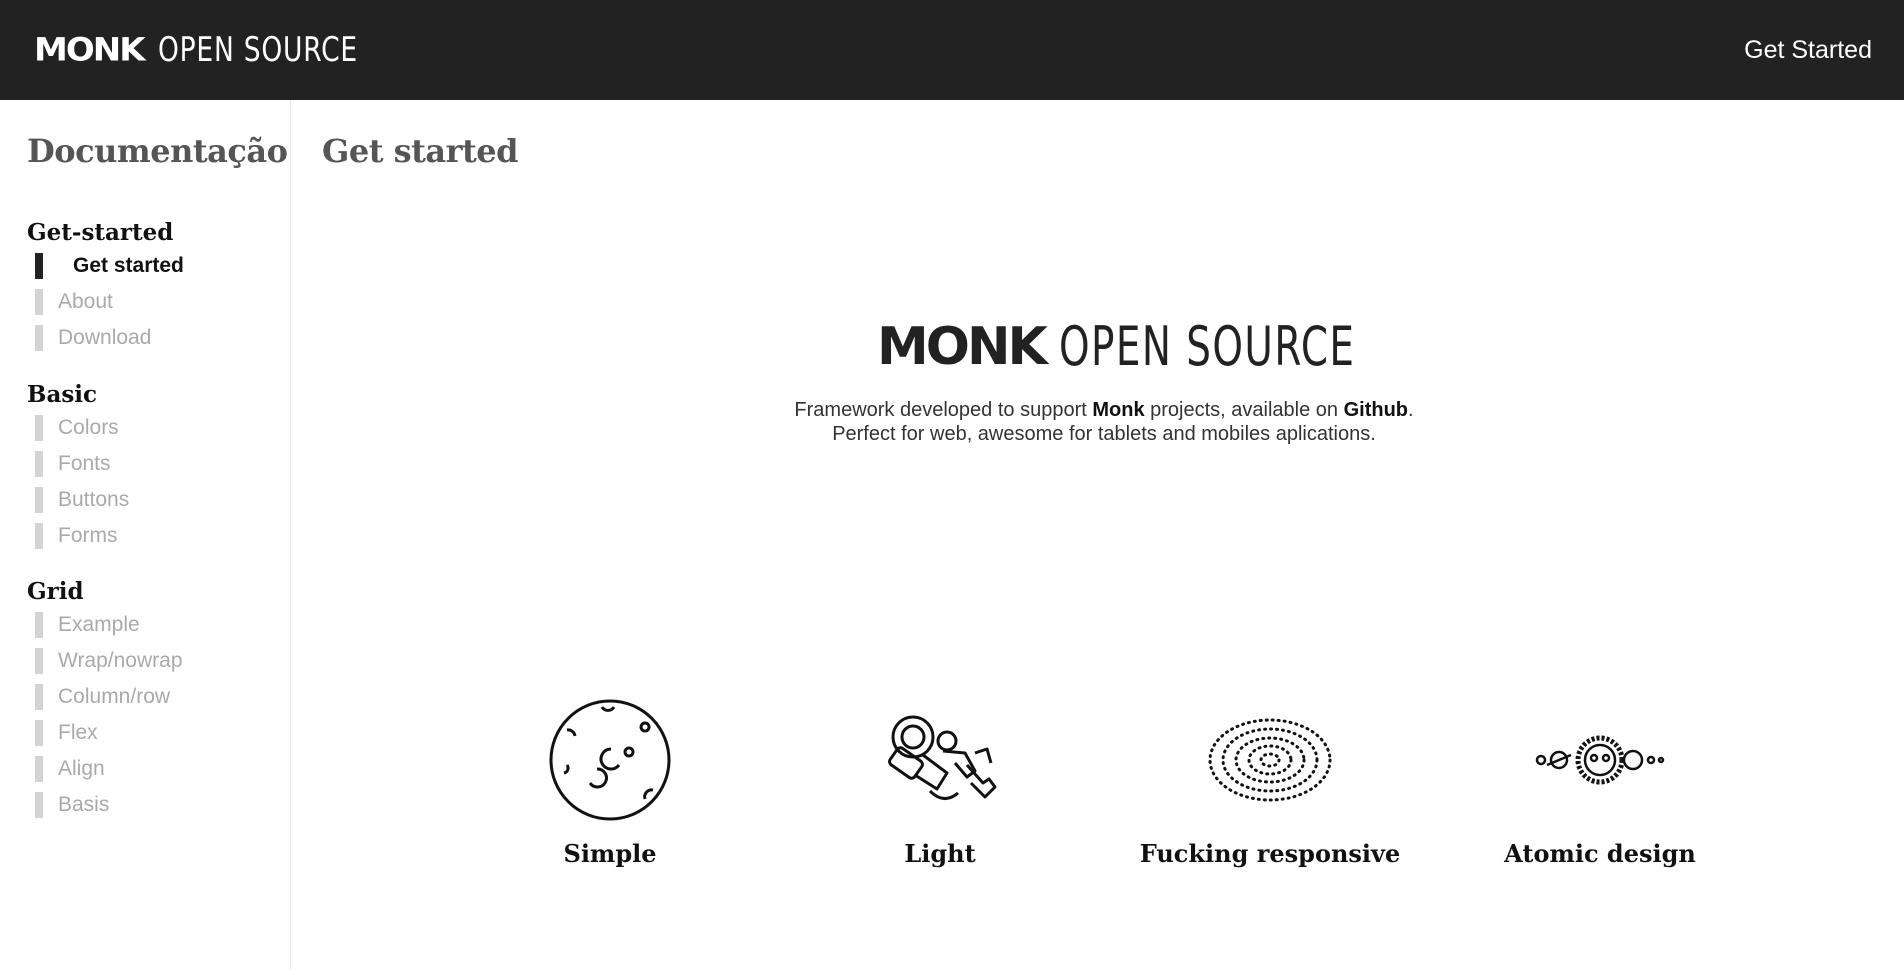  Describe the element at coordinates (610, 853) in the screenshot. I see `feature-label: Simple` at that location.